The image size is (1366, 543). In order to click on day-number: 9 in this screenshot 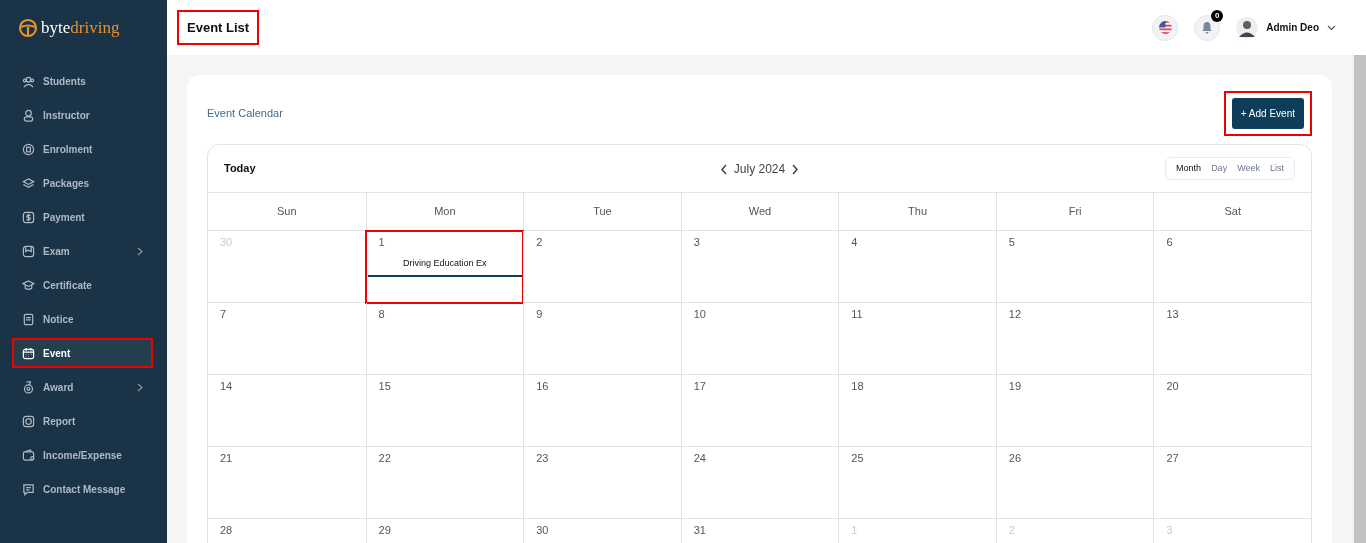, I will do `click(602, 314)`.